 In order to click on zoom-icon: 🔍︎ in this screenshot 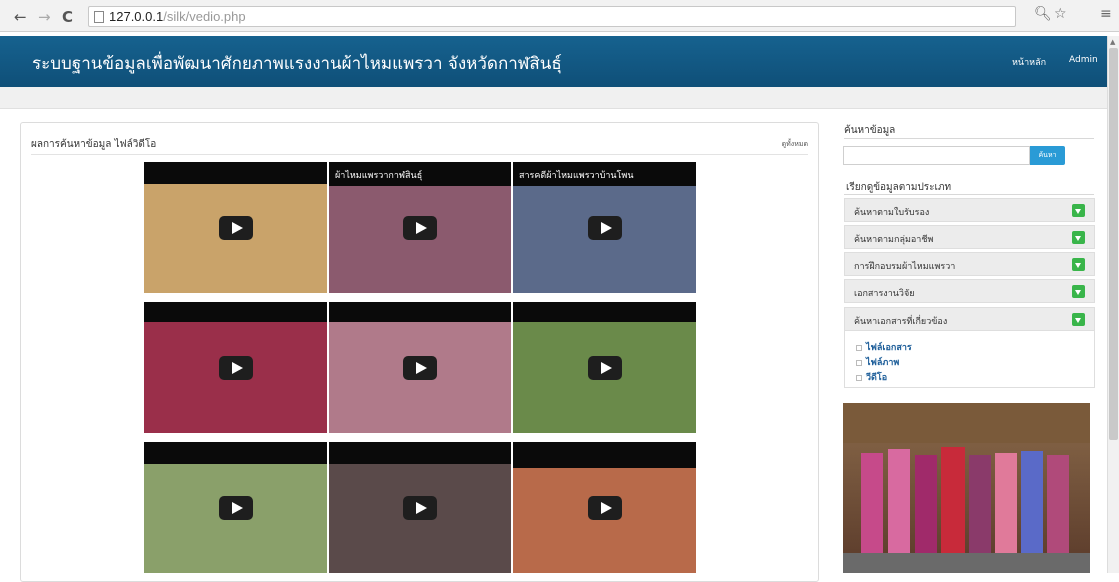, I will do `click(1043, 14)`.